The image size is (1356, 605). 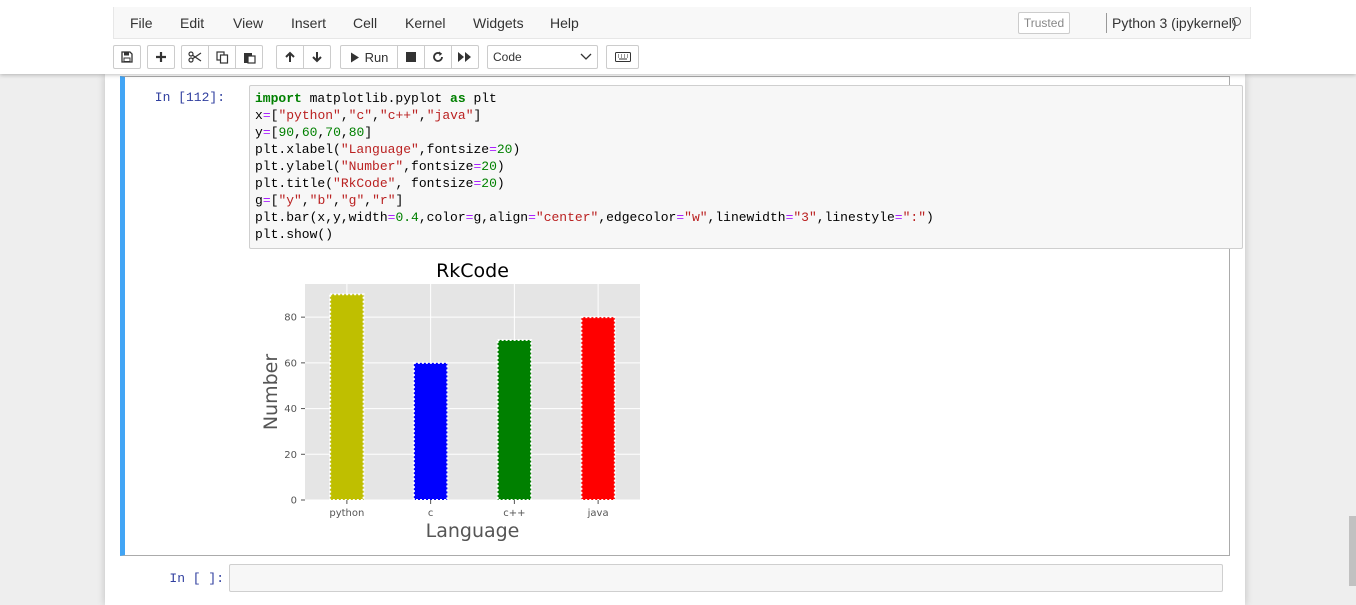 What do you see at coordinates (380, 183) in the screenshot?
I see `code-line: plt.title("RkCode", fontsize=20)` at bounding box center [380, 183].